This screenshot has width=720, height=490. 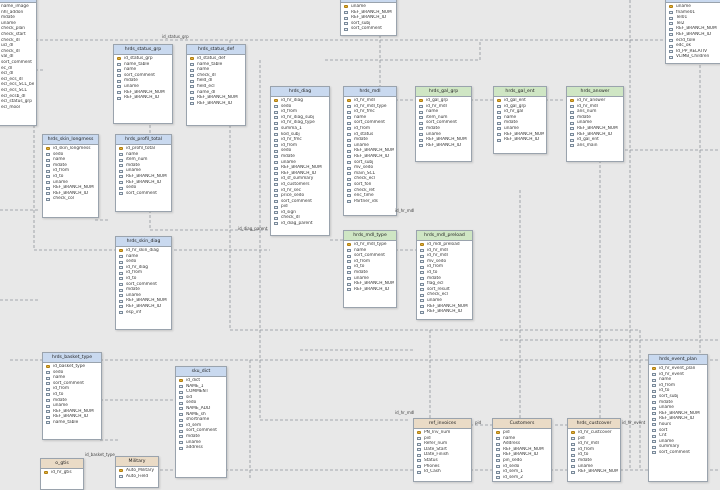 I want to click on table-header: hrds_status_def, so click(x=216, y=50).